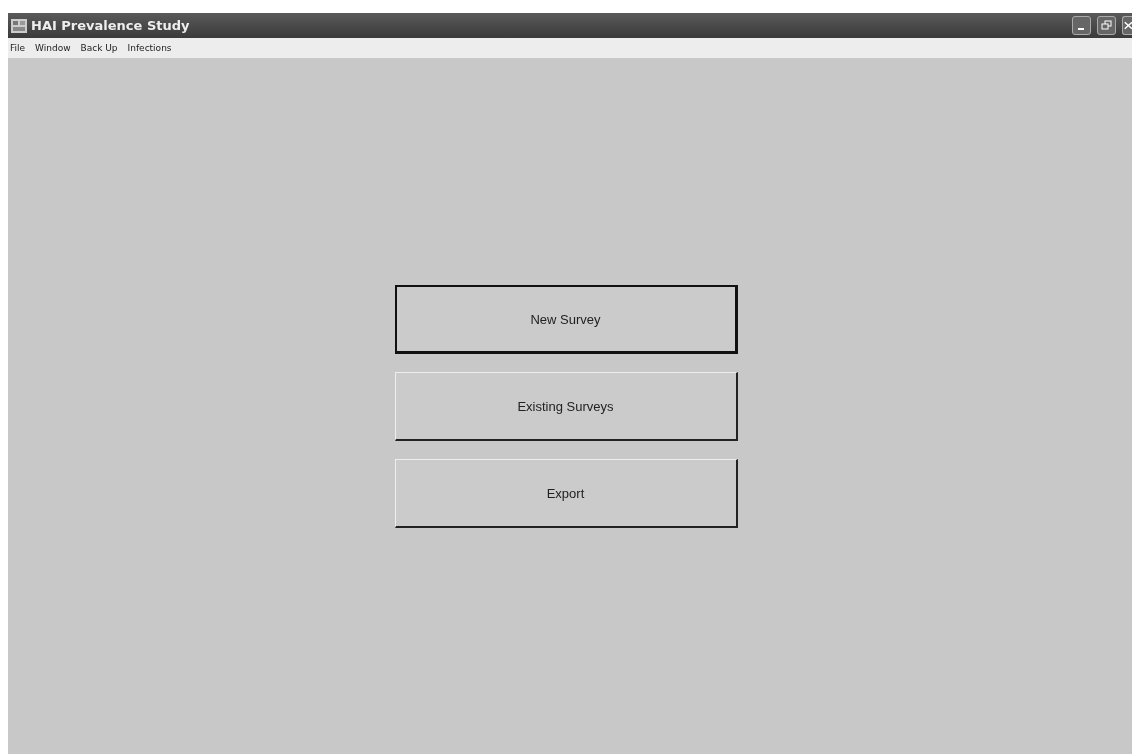 Image resolution: width=1132 pixels, height=754 pixels. What do you see at coordinates (149, 48) in the screenshot?
I see `menu-item: Infections` at bounding box center [149, 48].